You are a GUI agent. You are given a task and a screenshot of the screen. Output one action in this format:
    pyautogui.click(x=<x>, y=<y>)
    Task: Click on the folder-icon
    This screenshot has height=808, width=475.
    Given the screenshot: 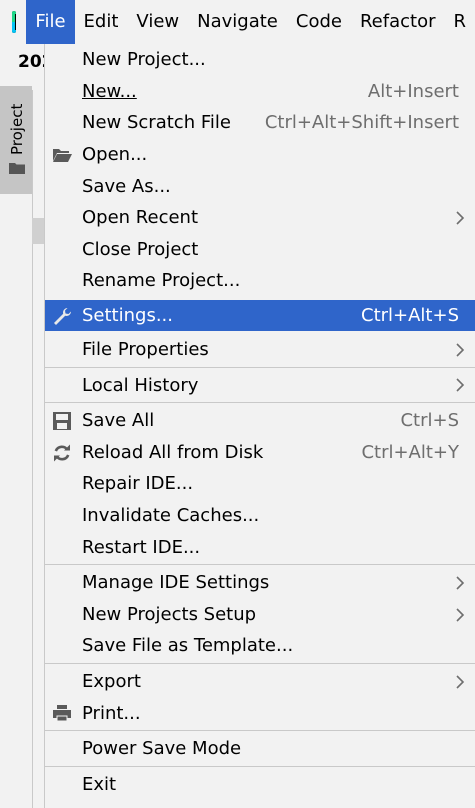 What is the action you would take?
    pyautogui.click(x=17, y=168)
    